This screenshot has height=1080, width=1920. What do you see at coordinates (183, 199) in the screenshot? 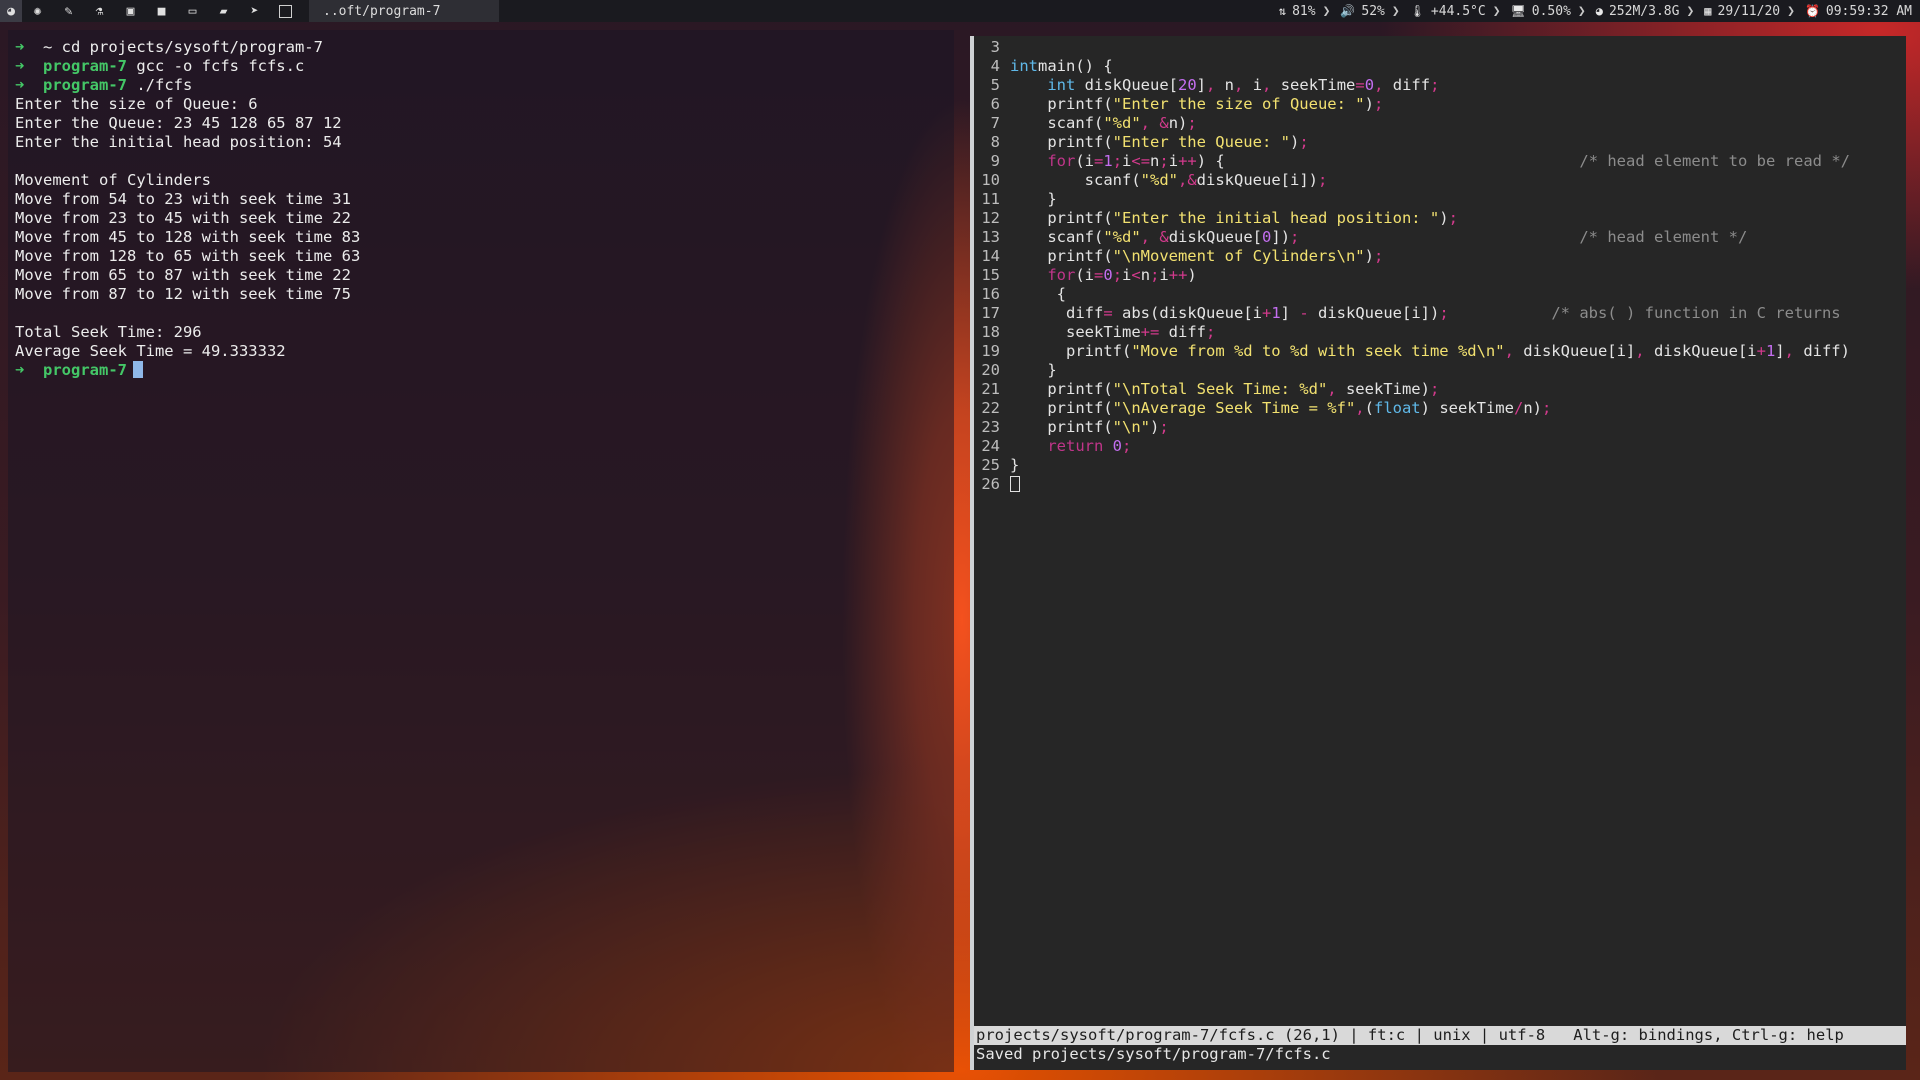
I see `output-line: Move from 54 to 23 with seek time 31` at bounding box center [183, 199].